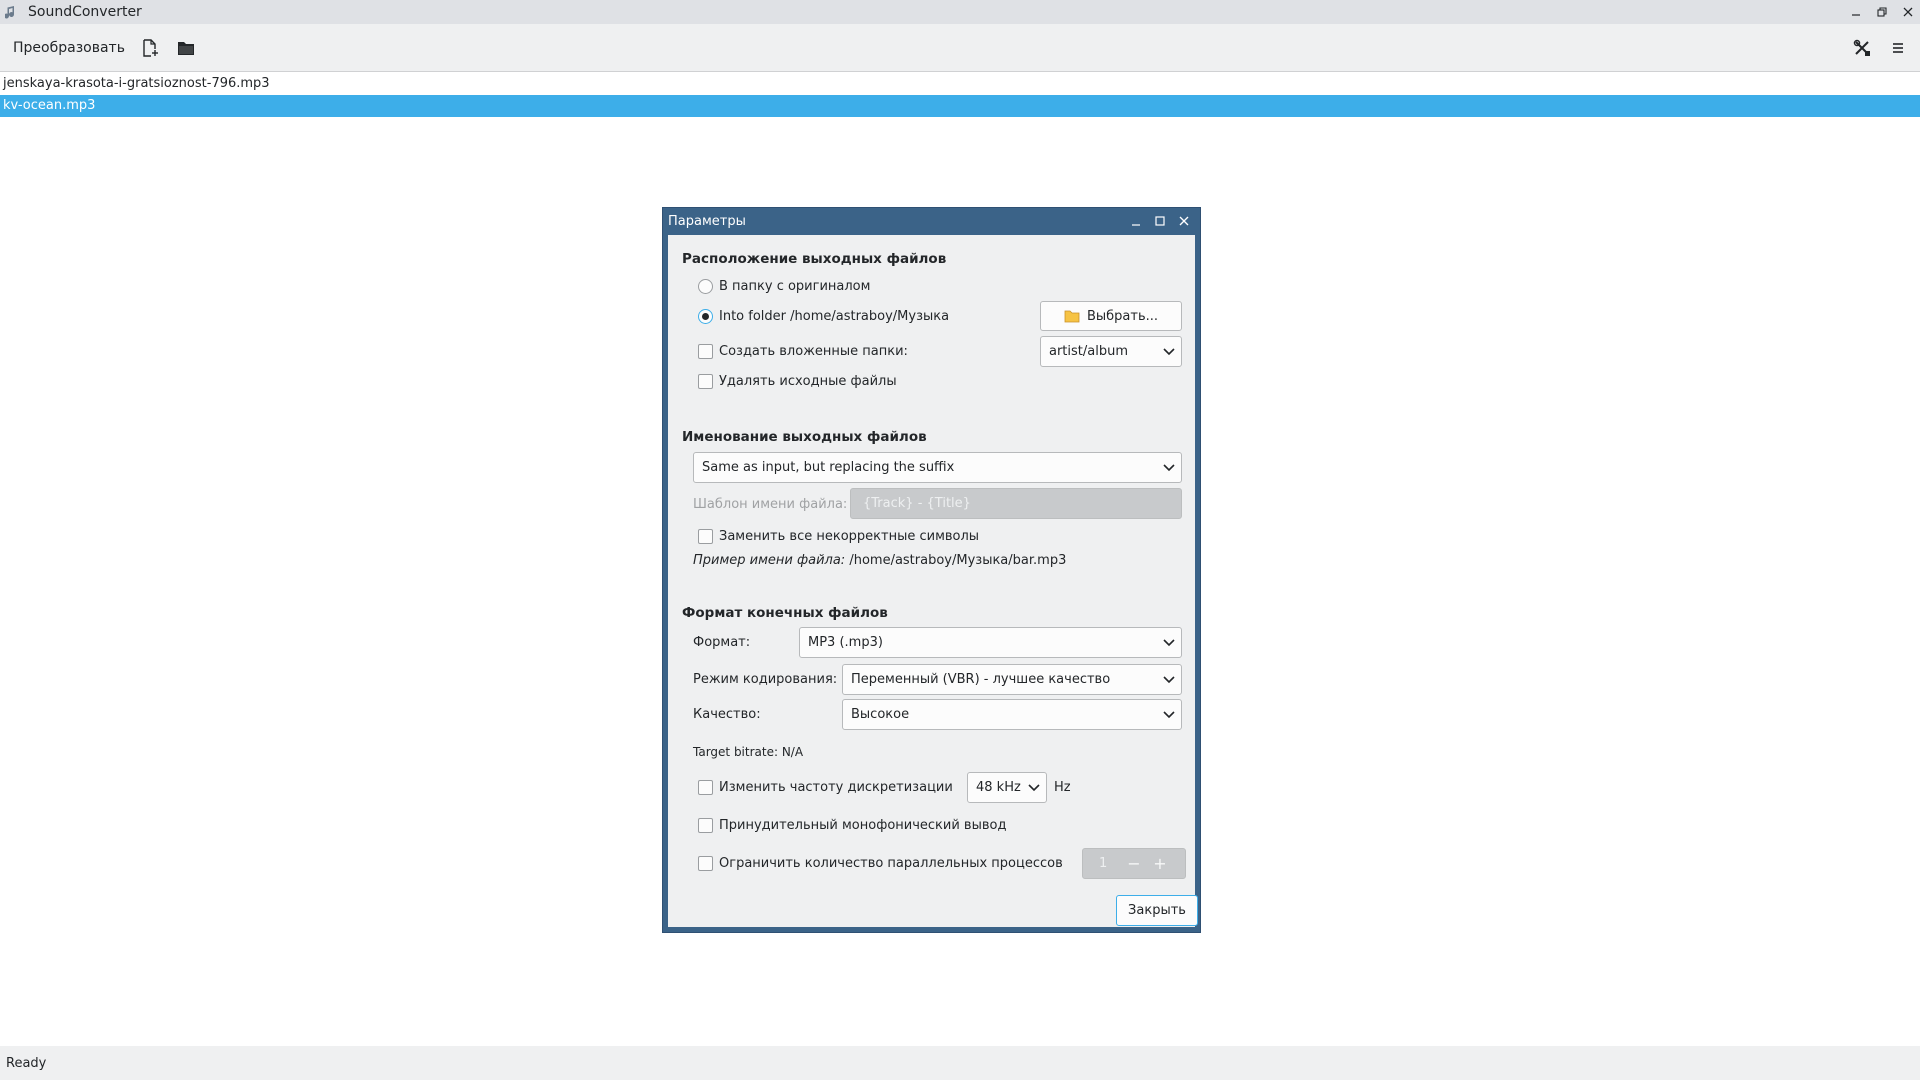 The width and height of the screenshot is (1920, 1080). I want to click on quality-label: Качество:, so click(727, 714).